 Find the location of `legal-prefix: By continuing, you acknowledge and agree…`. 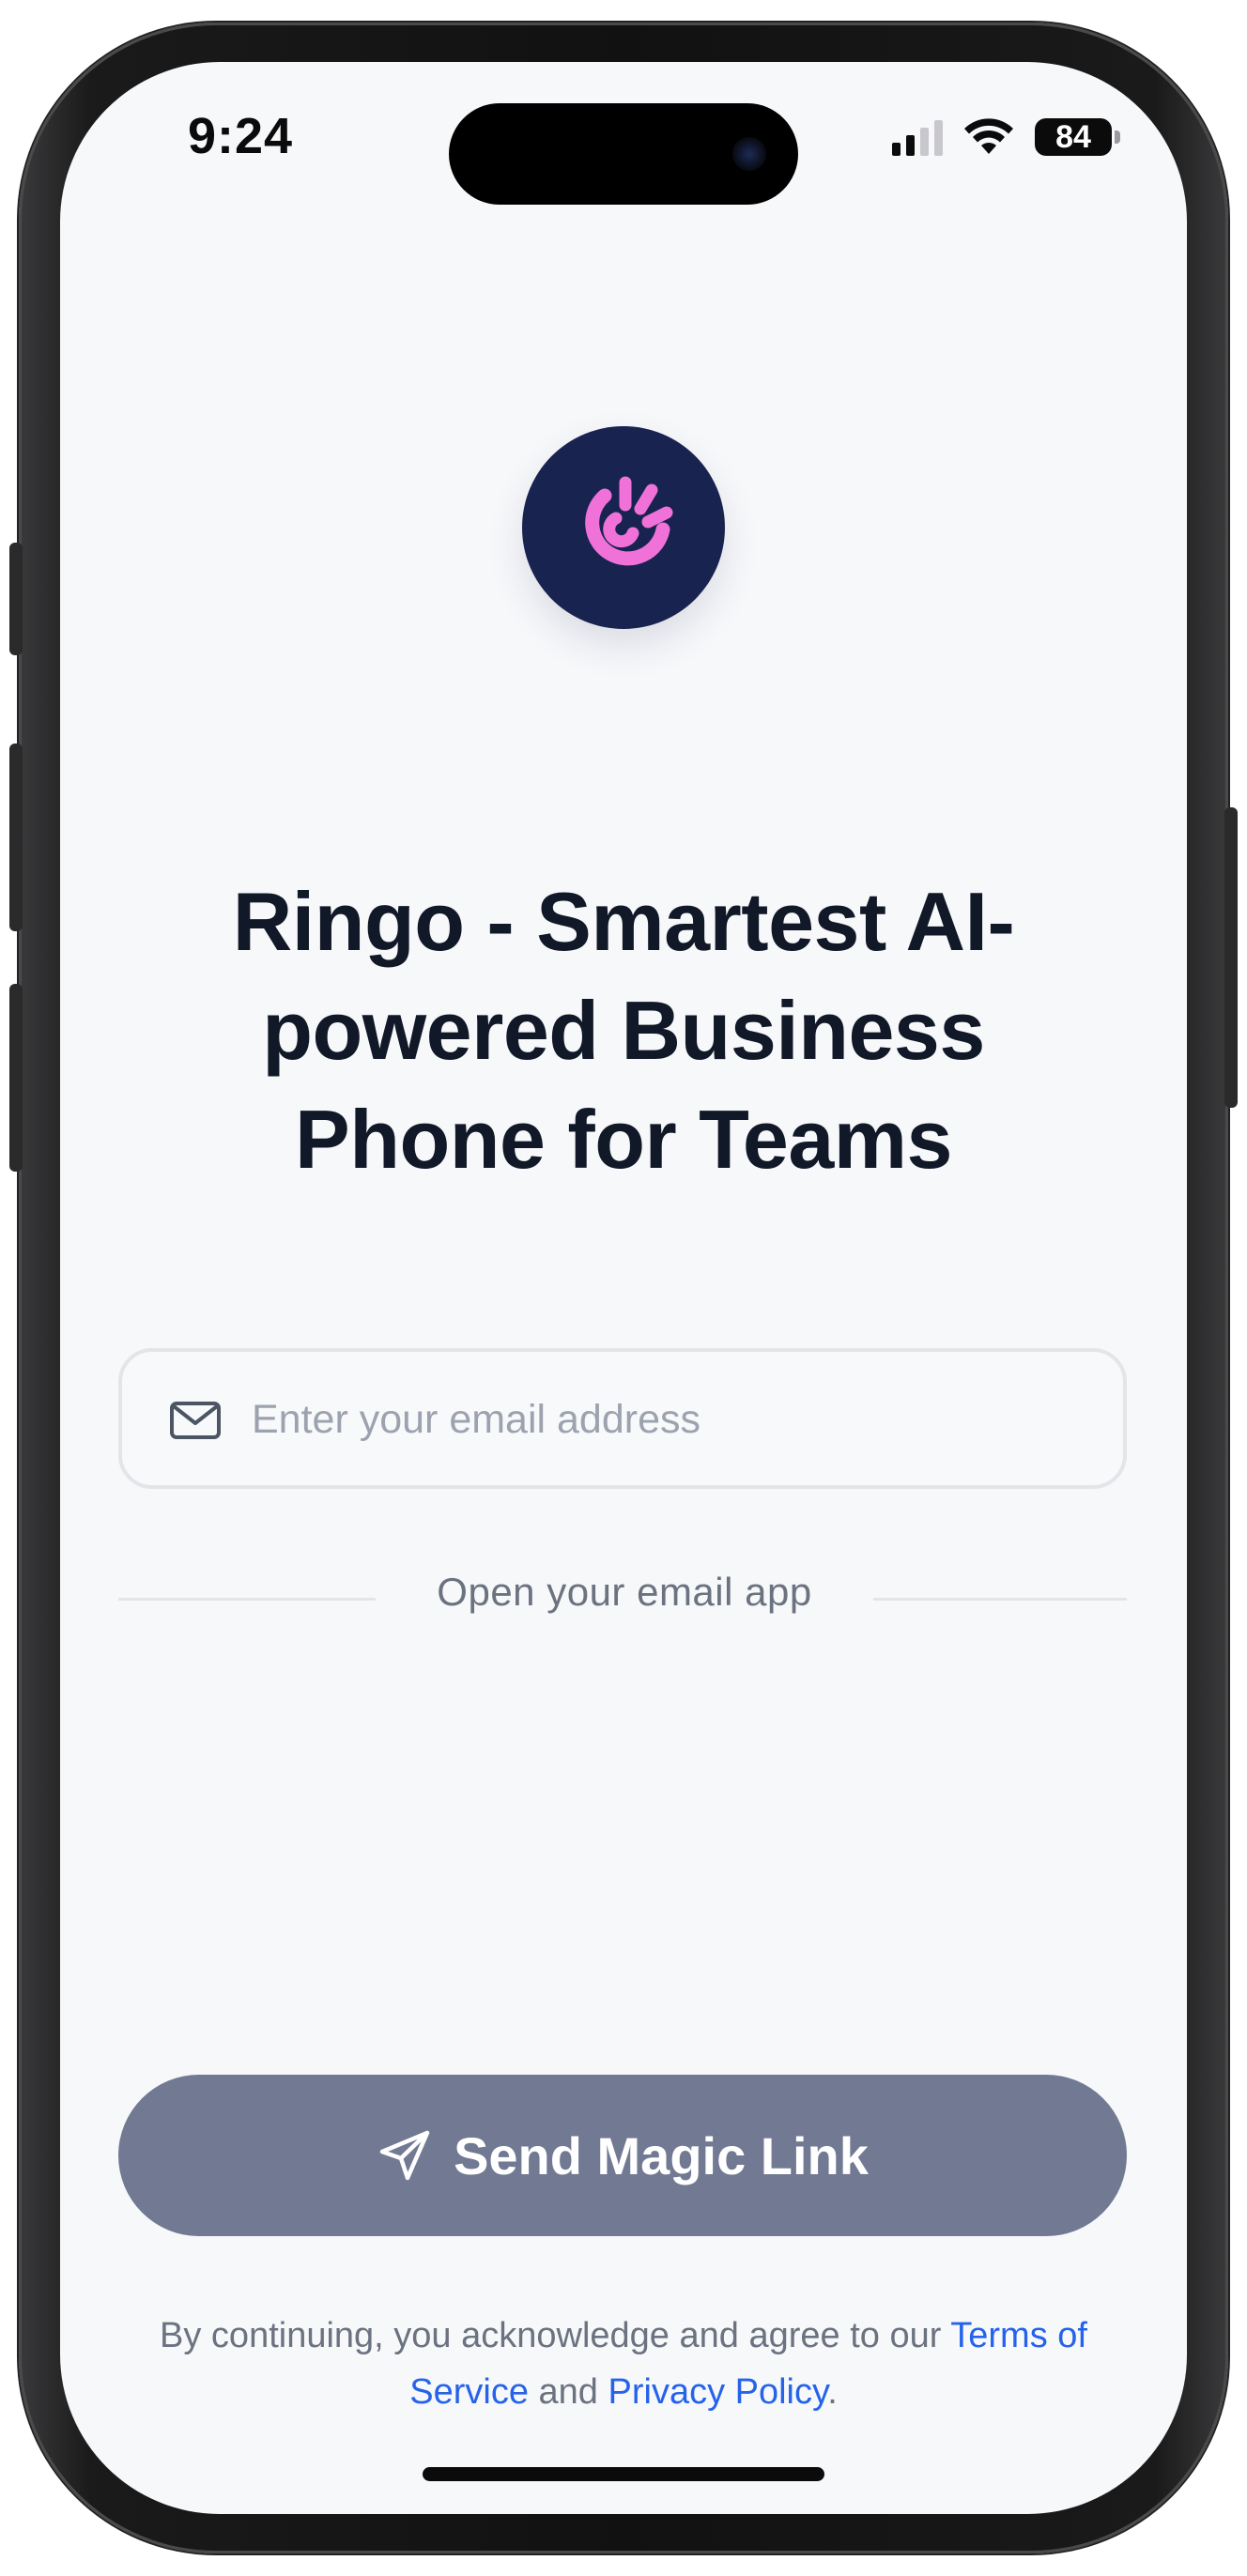

legal-prefix: By continuing, you acknowledge and agree… is located at coordinates (555, 2336).